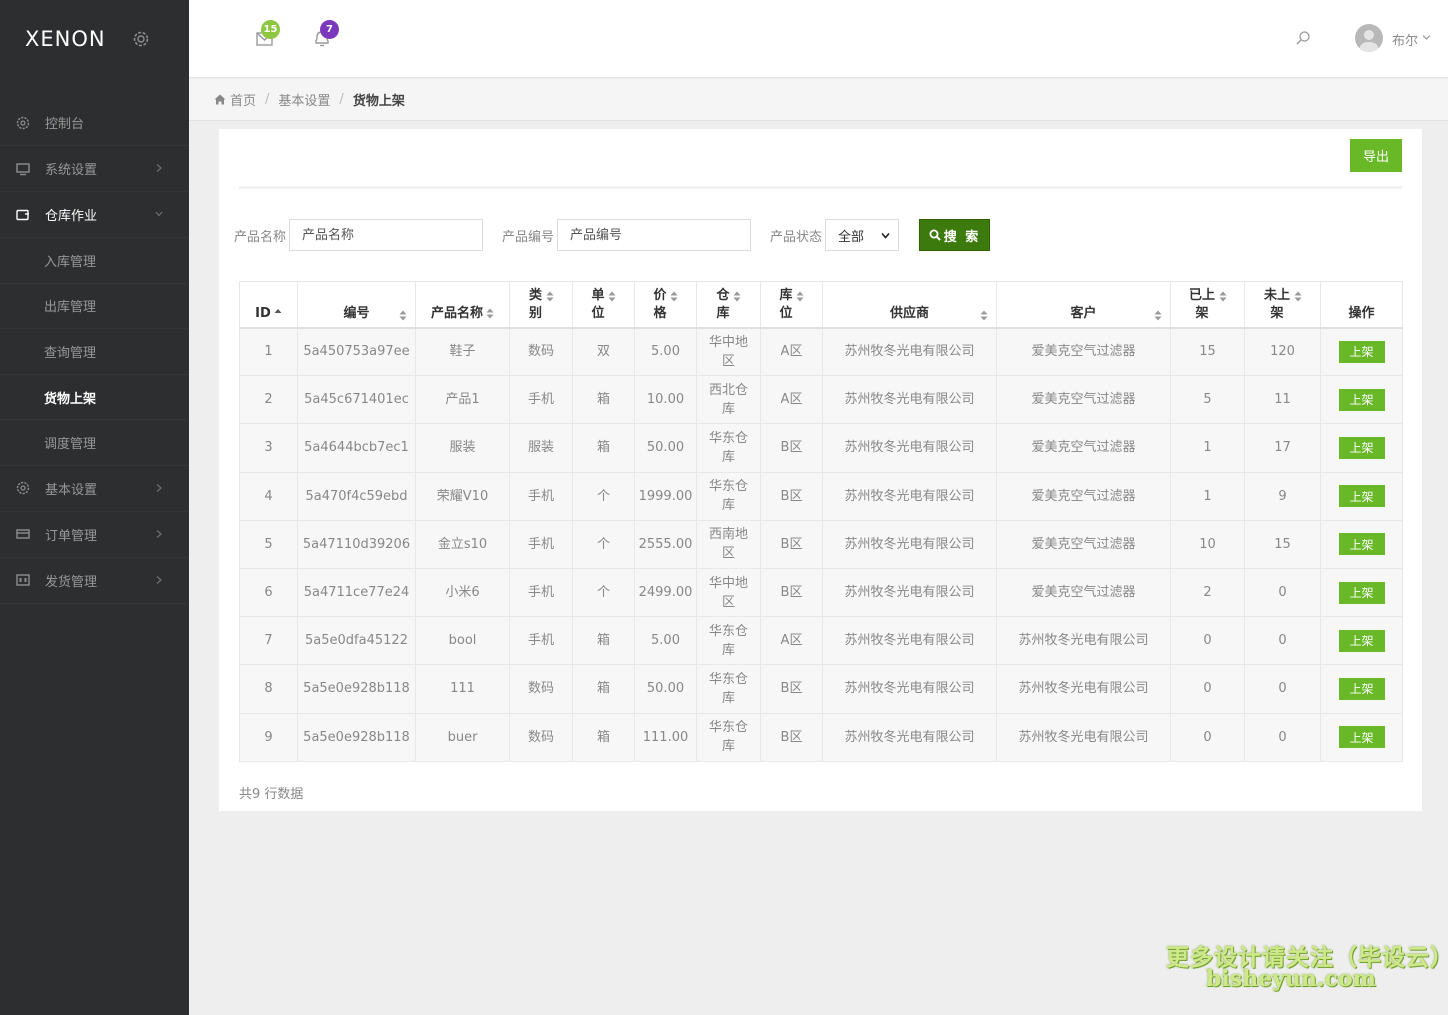 This screenshot has height=1015, width=1448. What do you see at coordinates (268, 305) in the screenshot?
I see `col-header-id: ID` at bounding box center [268, 305].